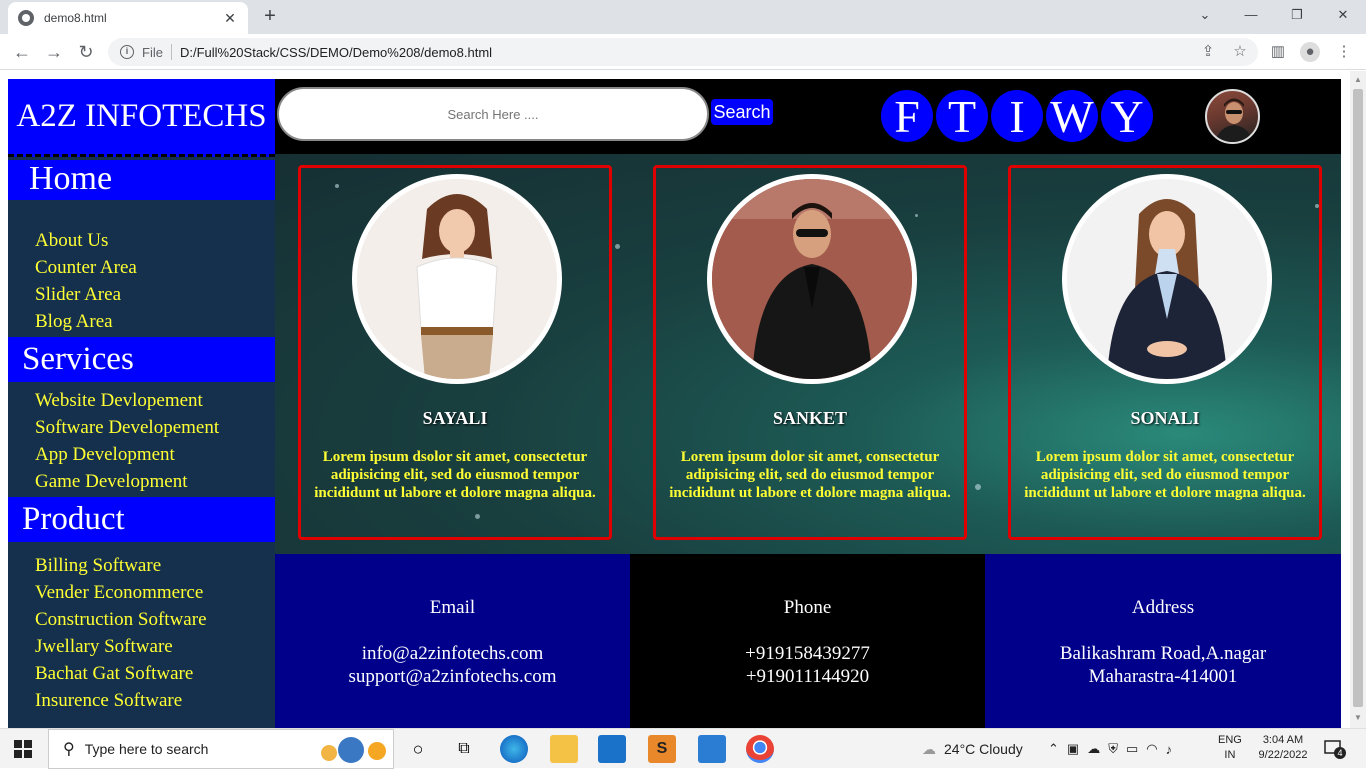 Image resolution: width=1366 pixels, height=769 pixels. What do you see at coordinates (114, 674) in the screenshot?
I see `sidebar-item-bachat-gat-software: Bachat Gat Software` at bounding box center [114, 674].